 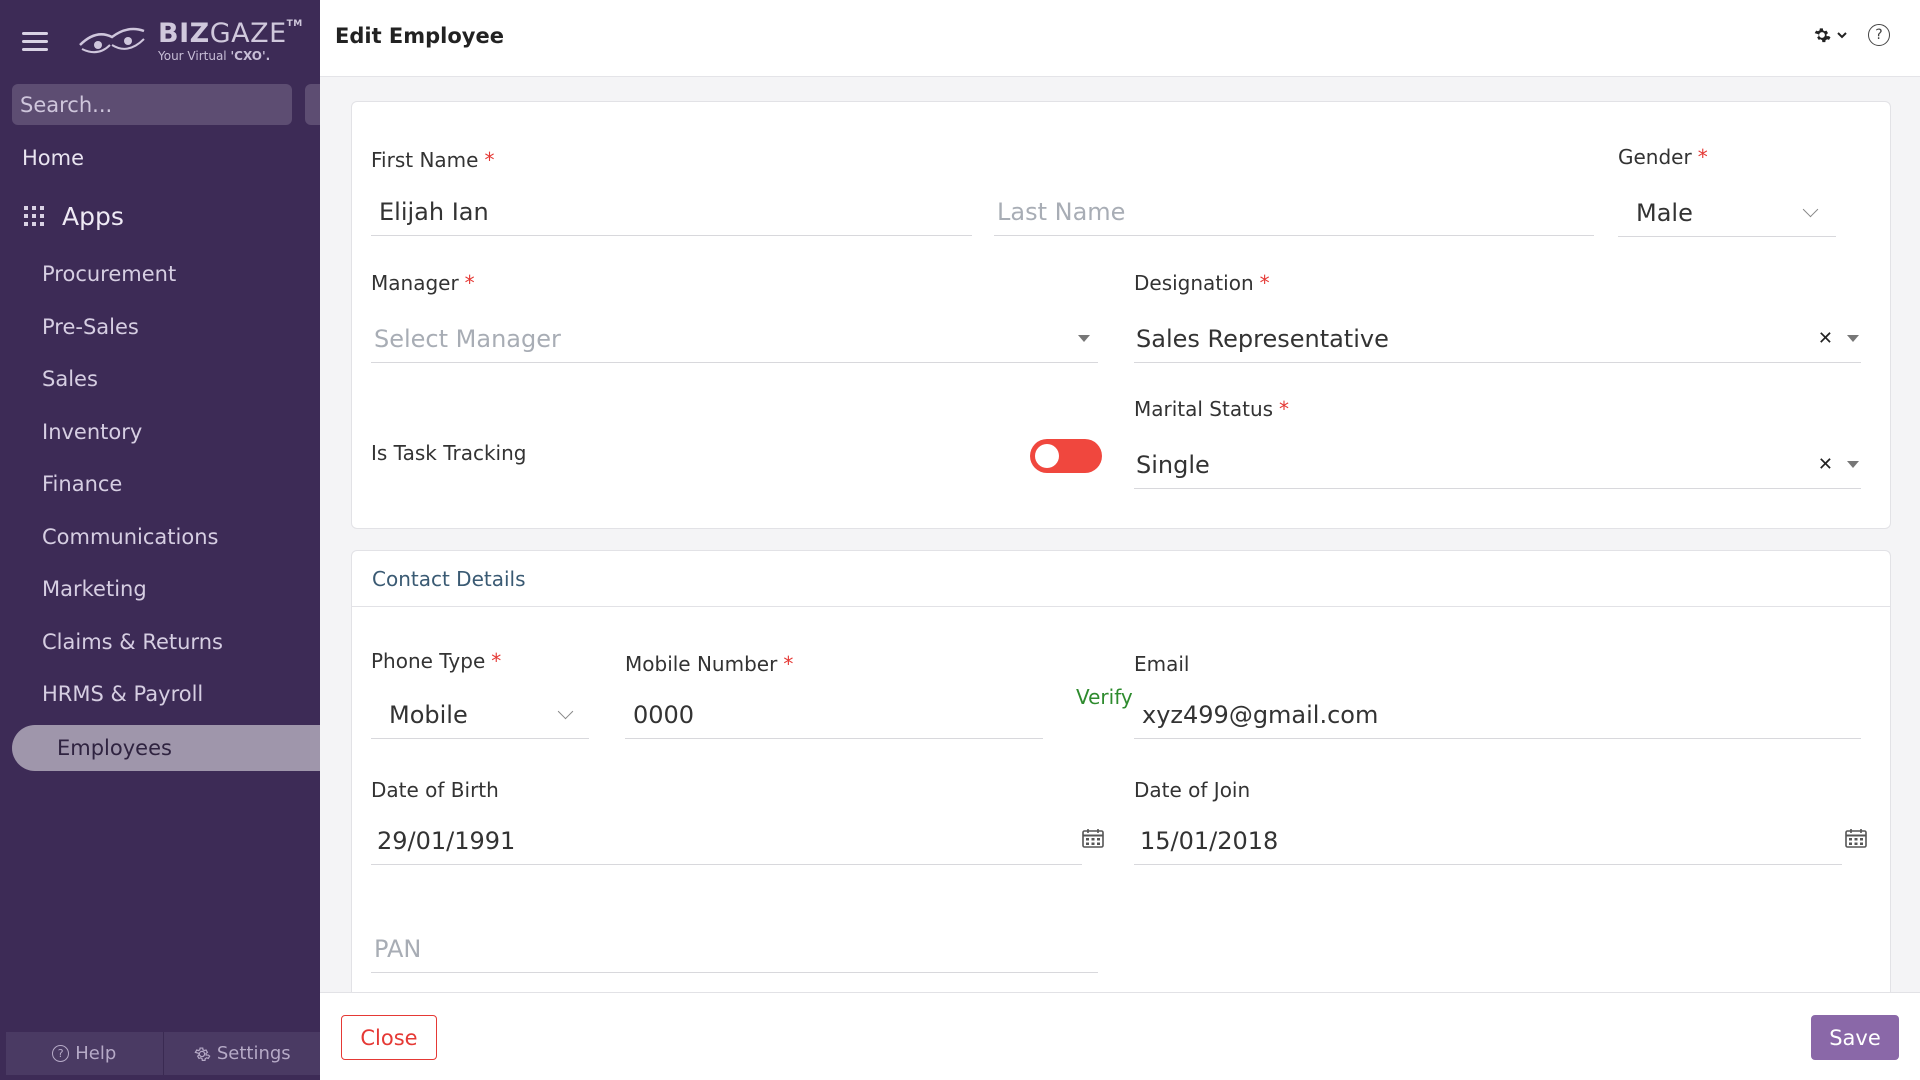 I want to click on mobile-number-input: 0000, so click(x=834, y=715).